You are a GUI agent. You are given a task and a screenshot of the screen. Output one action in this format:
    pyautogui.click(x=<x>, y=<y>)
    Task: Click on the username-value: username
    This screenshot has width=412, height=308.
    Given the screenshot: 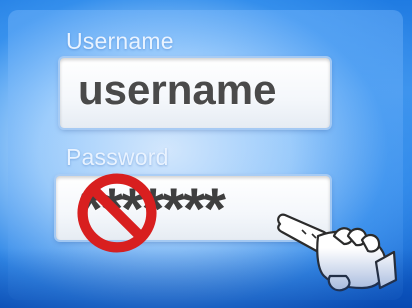 What is the action you would take?
    pyautogui.click(x=177, y=89)
    